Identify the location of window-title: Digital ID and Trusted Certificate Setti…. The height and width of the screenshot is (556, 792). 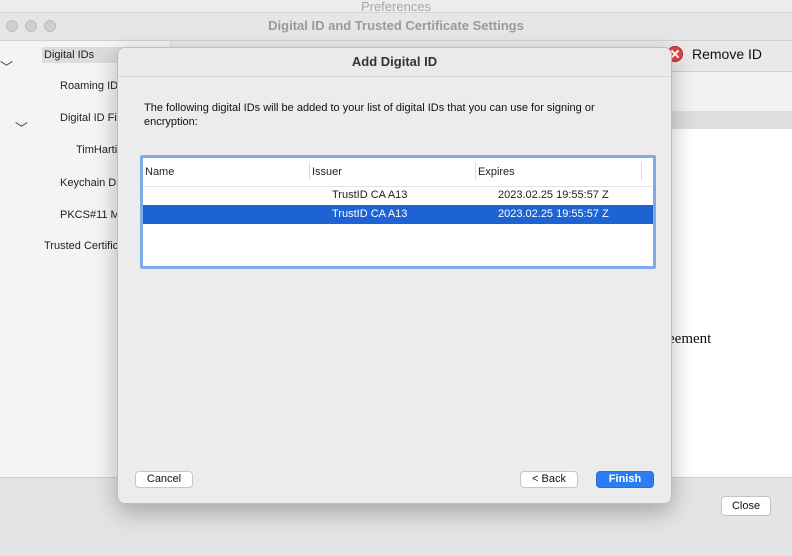
(396, 25).